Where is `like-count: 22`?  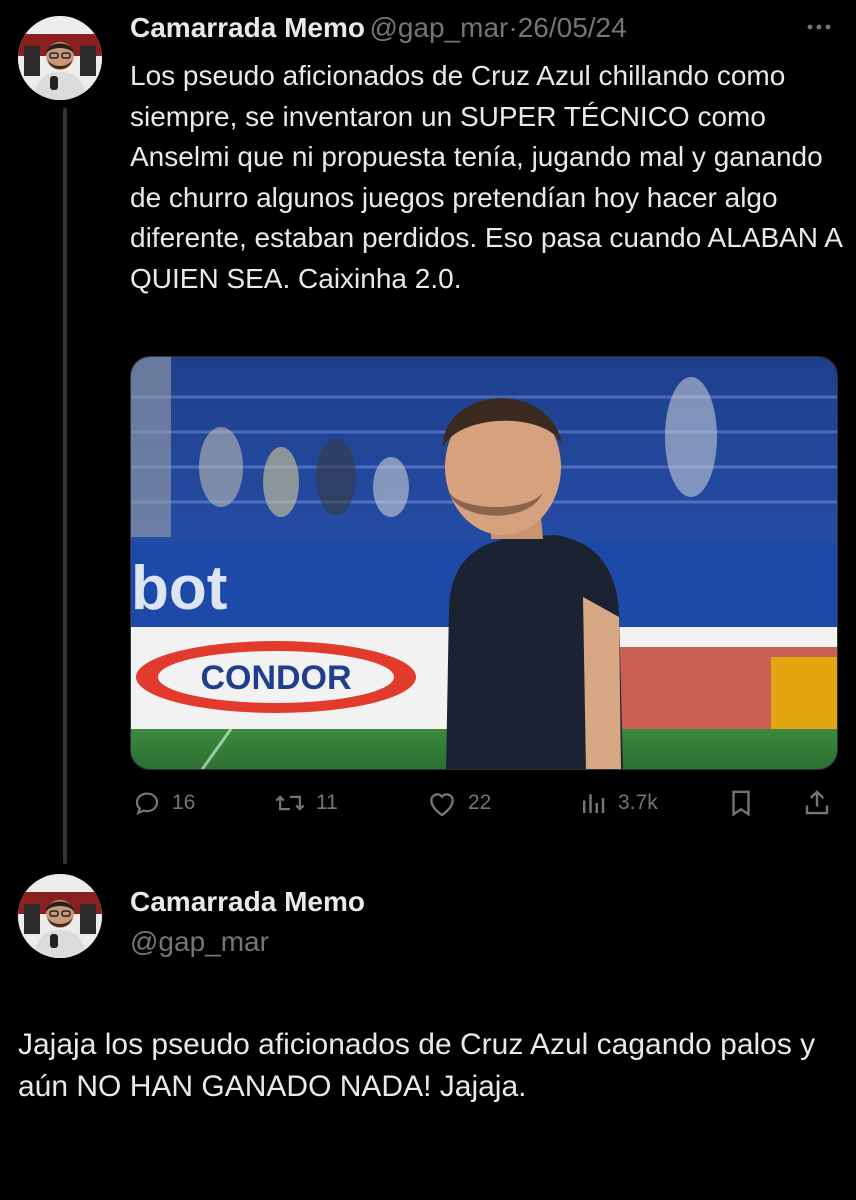 like-count: 22 is located at coordinates (480, 802).